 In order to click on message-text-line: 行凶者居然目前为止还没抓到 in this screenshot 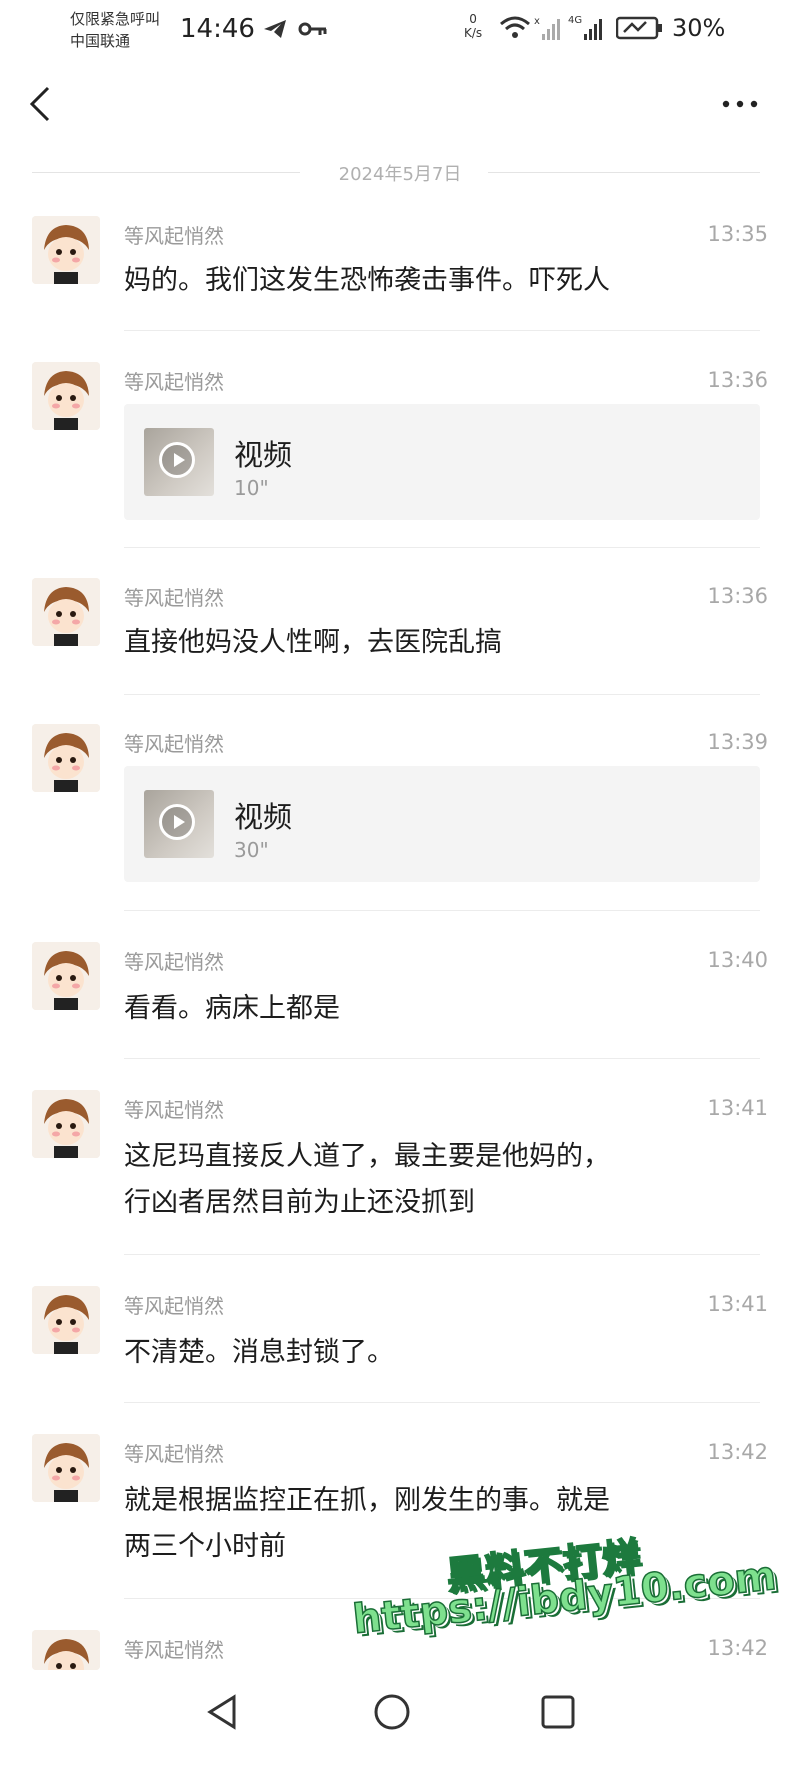, I will do `click(299, 1202)`.